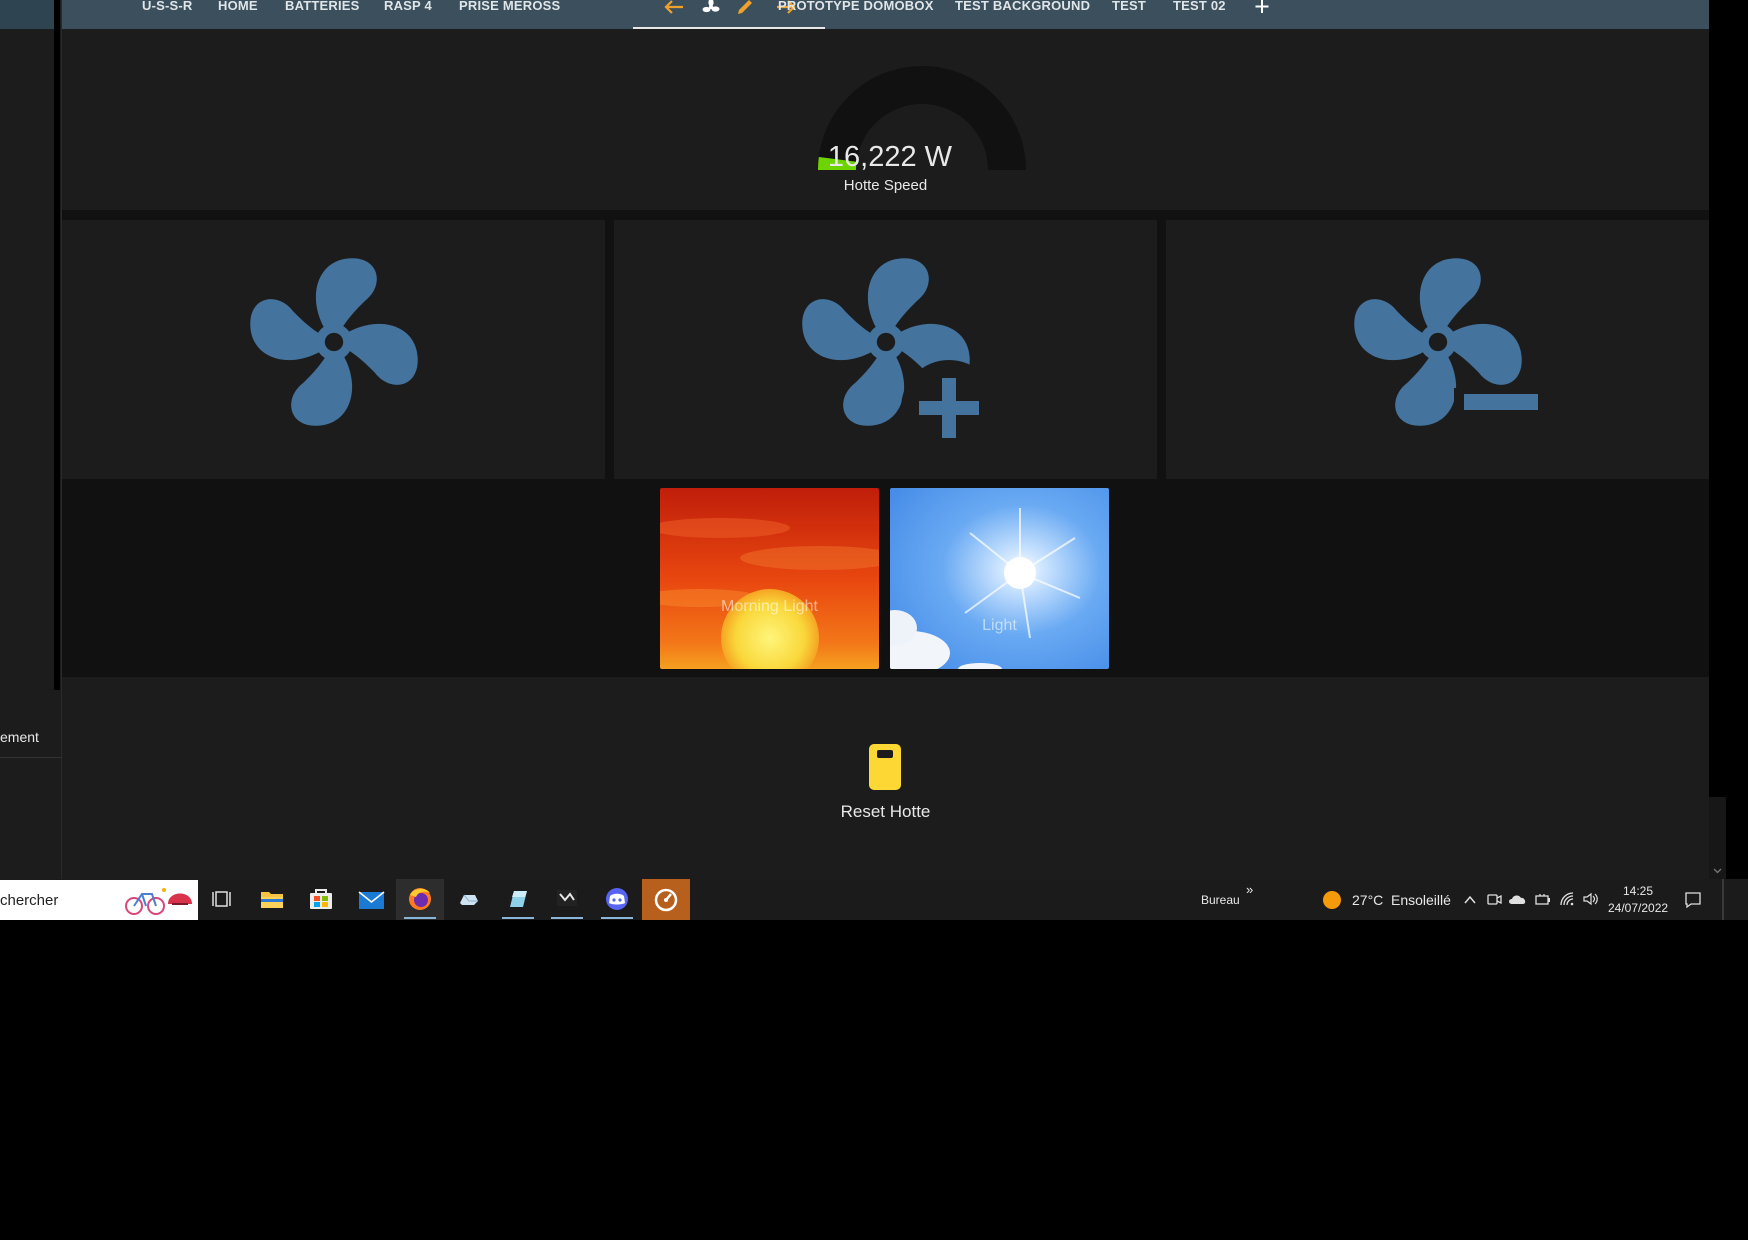 Image resolution: width=1748 pixels, height=1240 pixels. I want to click on tab-batteries: BATTERIES, so click(322, 14).